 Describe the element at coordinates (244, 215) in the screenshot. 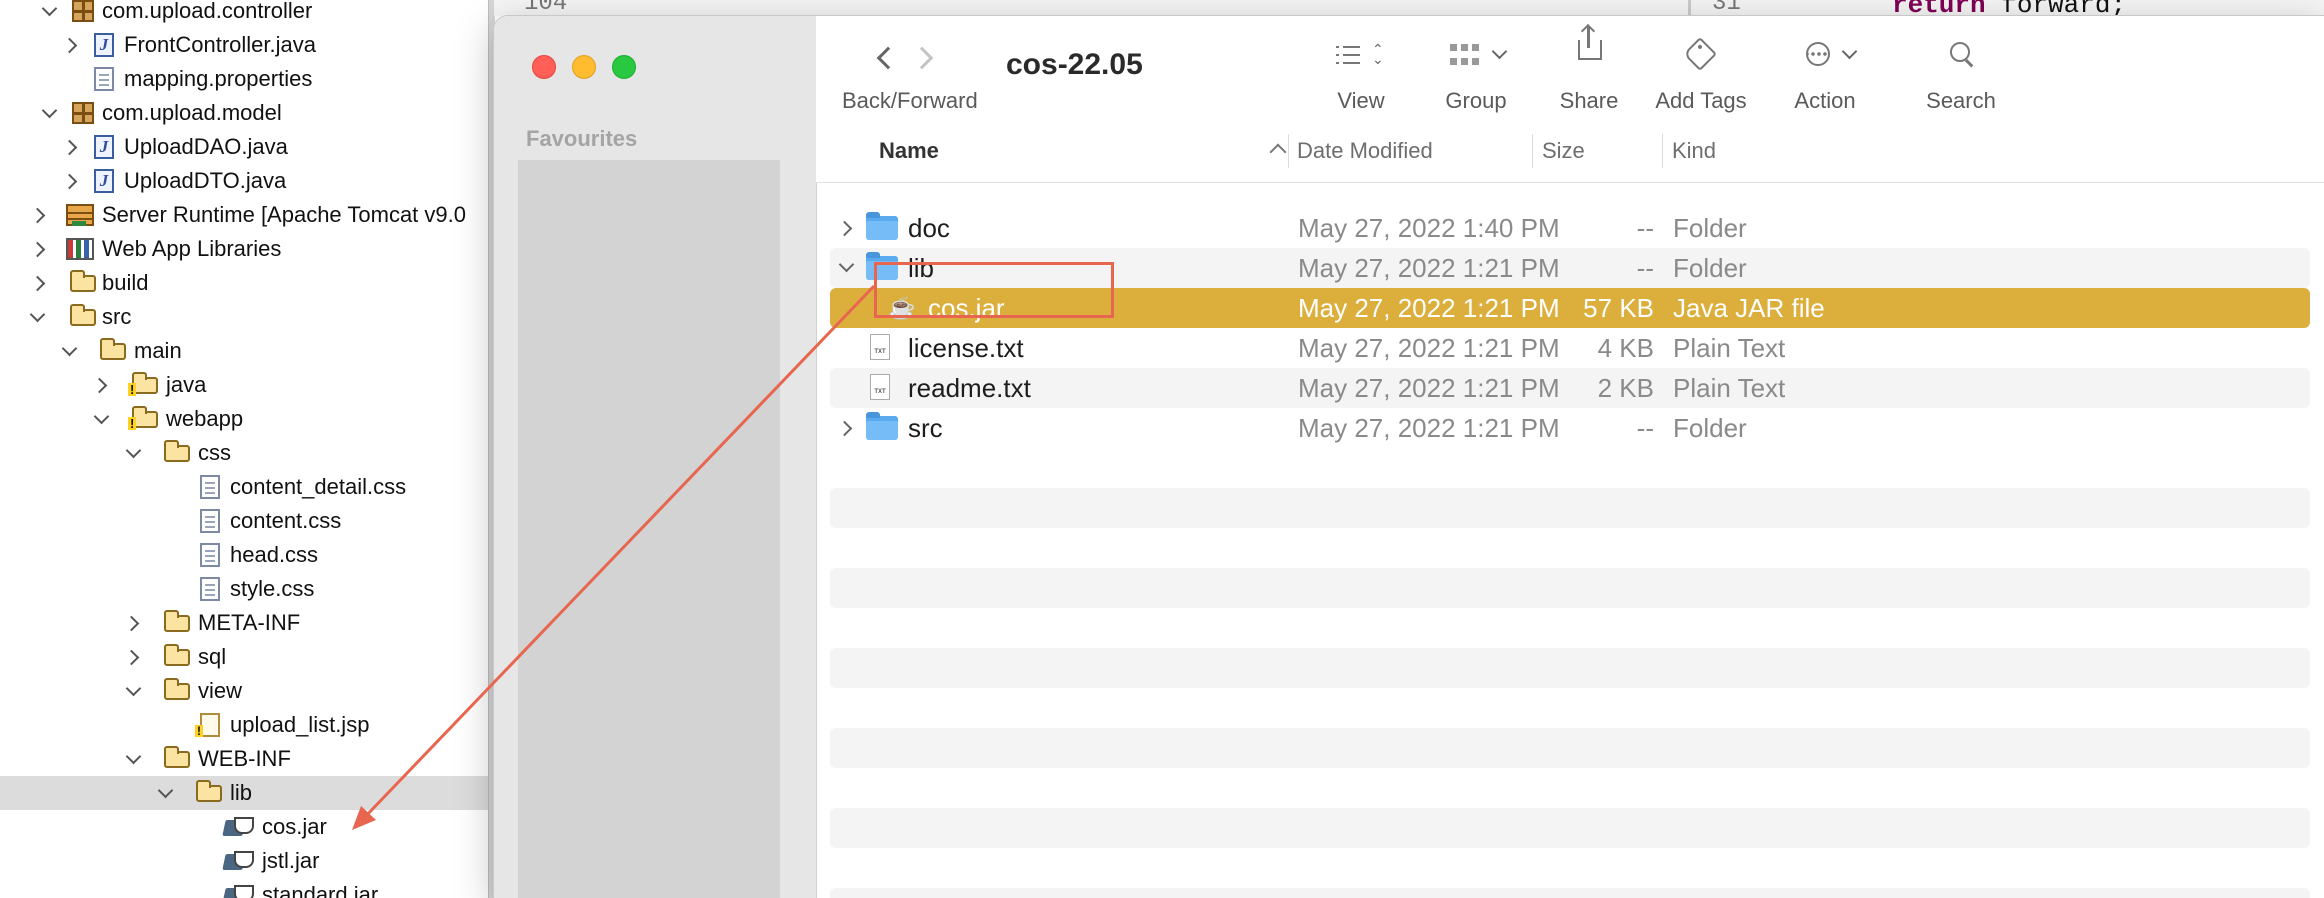

I see `tree-item-server-runtime: Server Runtime [Apache Tomcat v9.0` at that location.